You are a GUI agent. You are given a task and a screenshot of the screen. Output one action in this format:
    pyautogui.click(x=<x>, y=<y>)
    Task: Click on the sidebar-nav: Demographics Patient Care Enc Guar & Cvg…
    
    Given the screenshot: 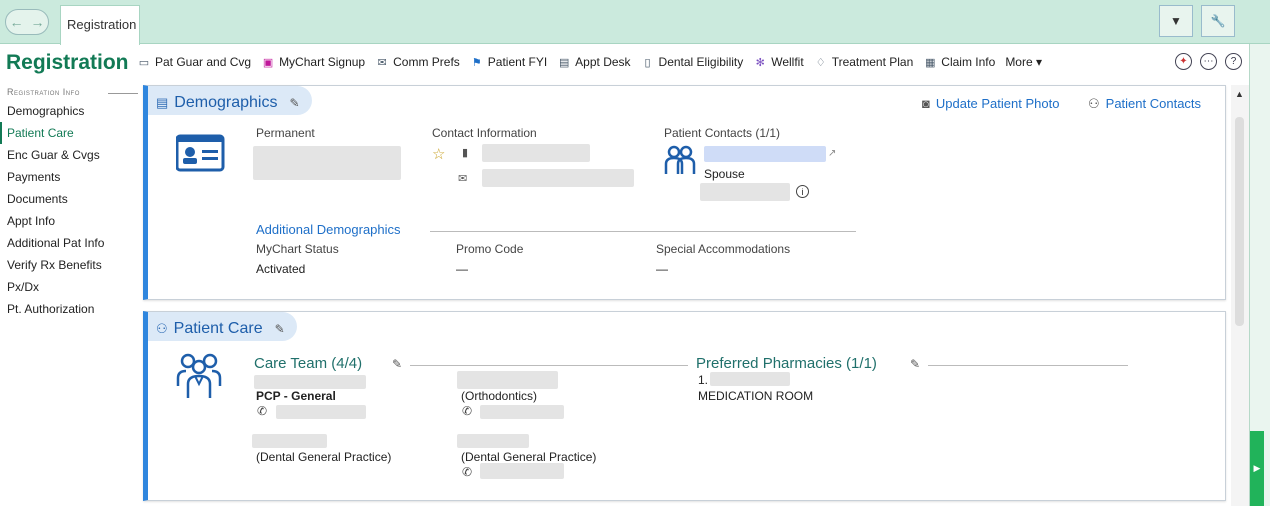 What is the action you would take?
    pyautogui.click(x=69, y=210)
    